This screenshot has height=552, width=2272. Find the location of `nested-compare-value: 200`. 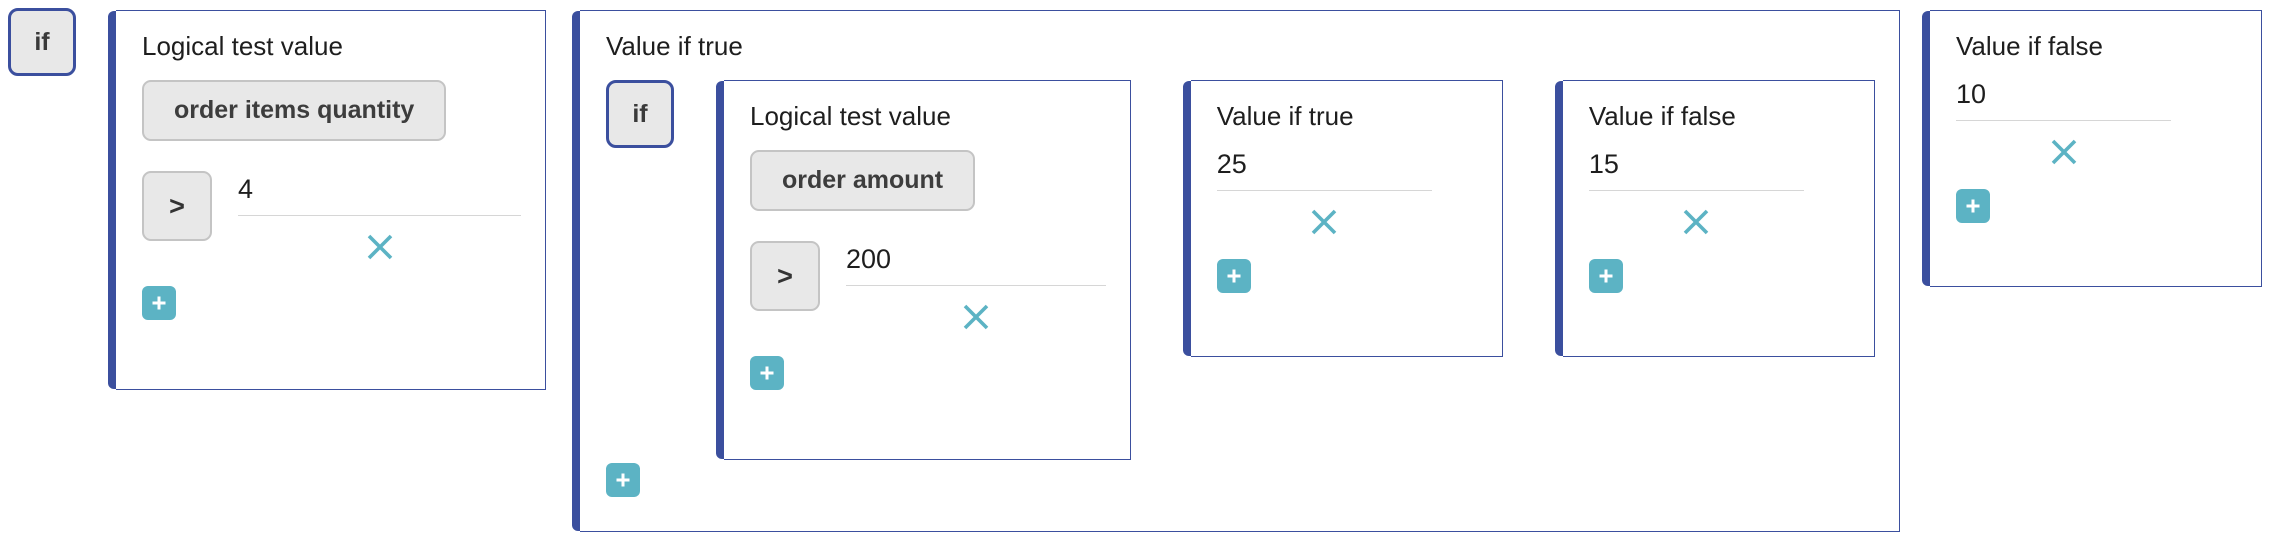

nested-compare-value: 200 is located at coordinates (976, 265).